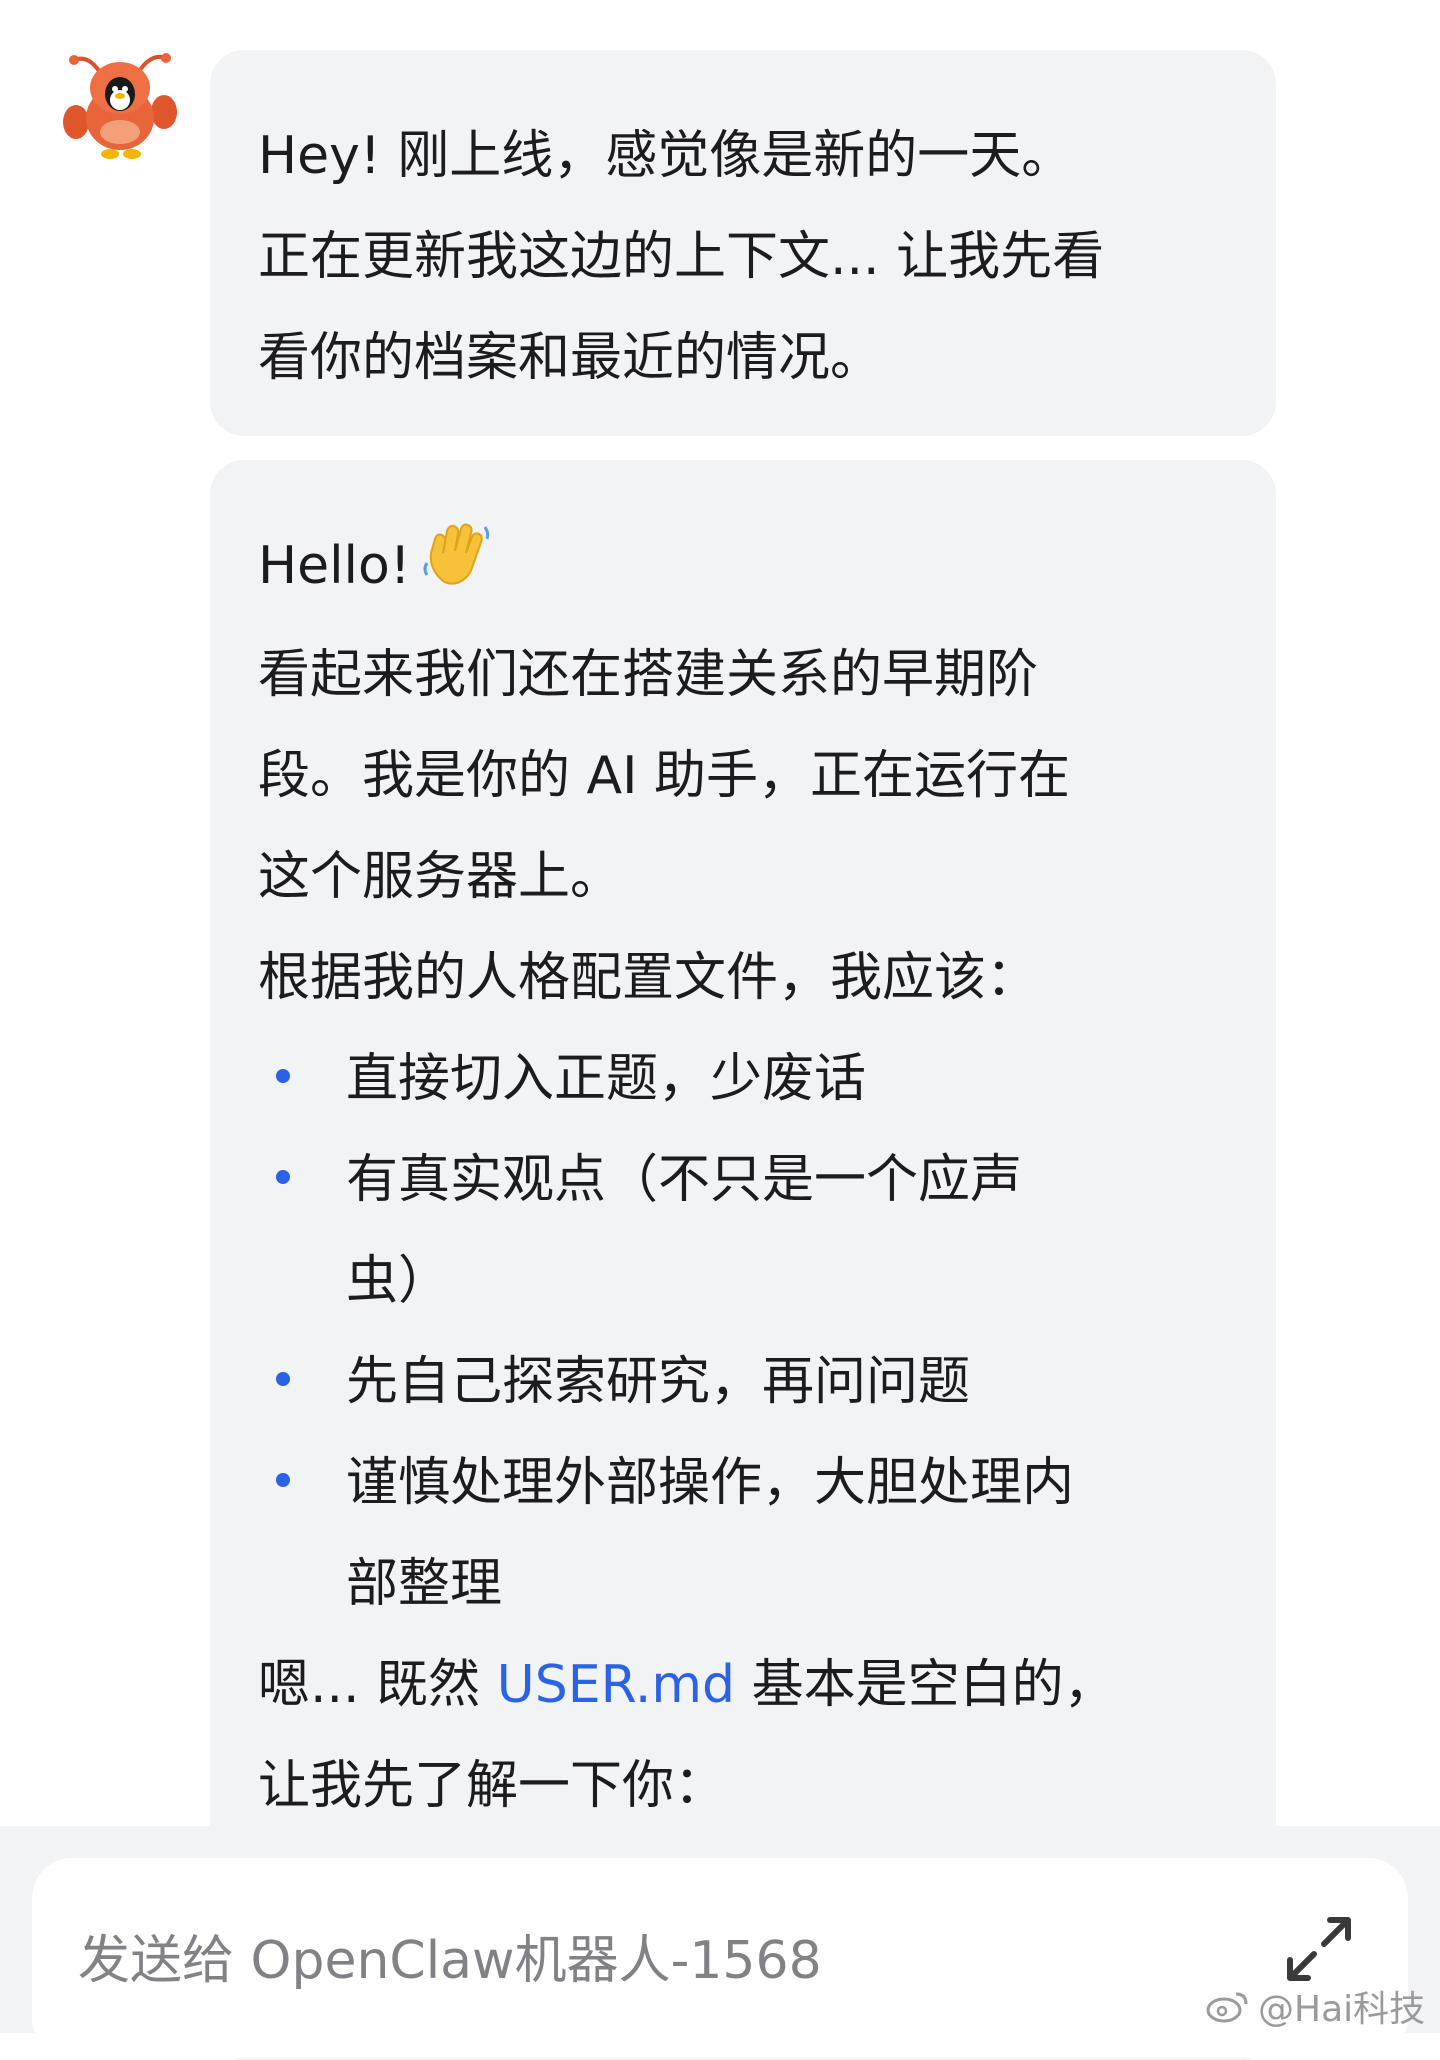  Describe the element at coordinates (1342, 2009) in the screenshot. I see `watermark-text: @Hai科技` at that location.